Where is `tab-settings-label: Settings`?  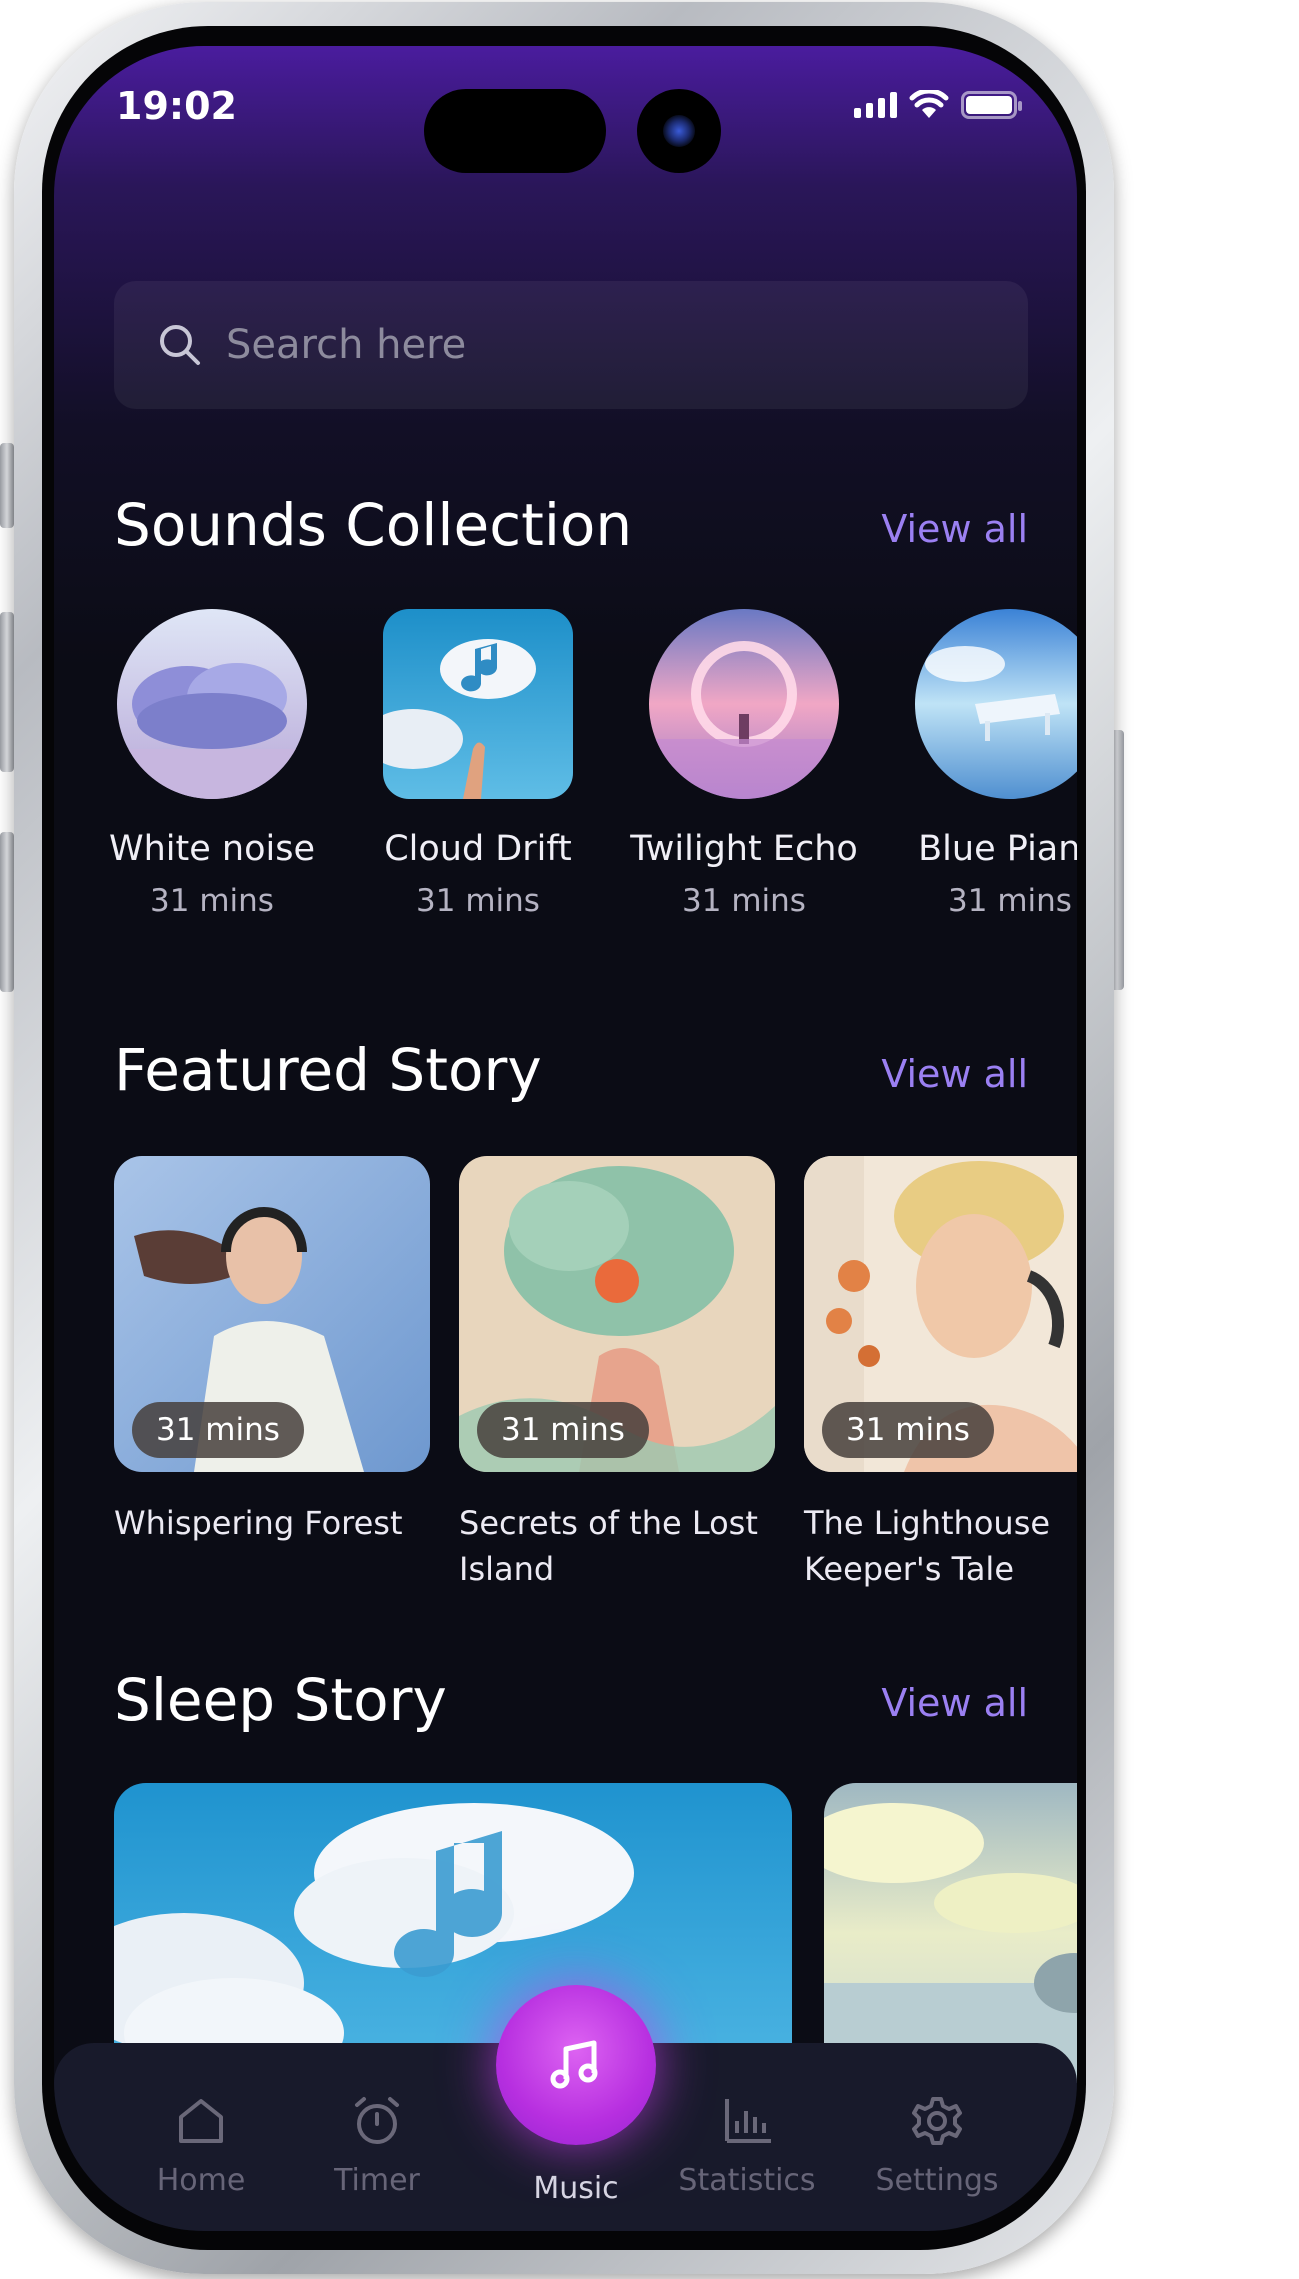
tab-settings-label: Settings is located at coordinates (937, 2180).